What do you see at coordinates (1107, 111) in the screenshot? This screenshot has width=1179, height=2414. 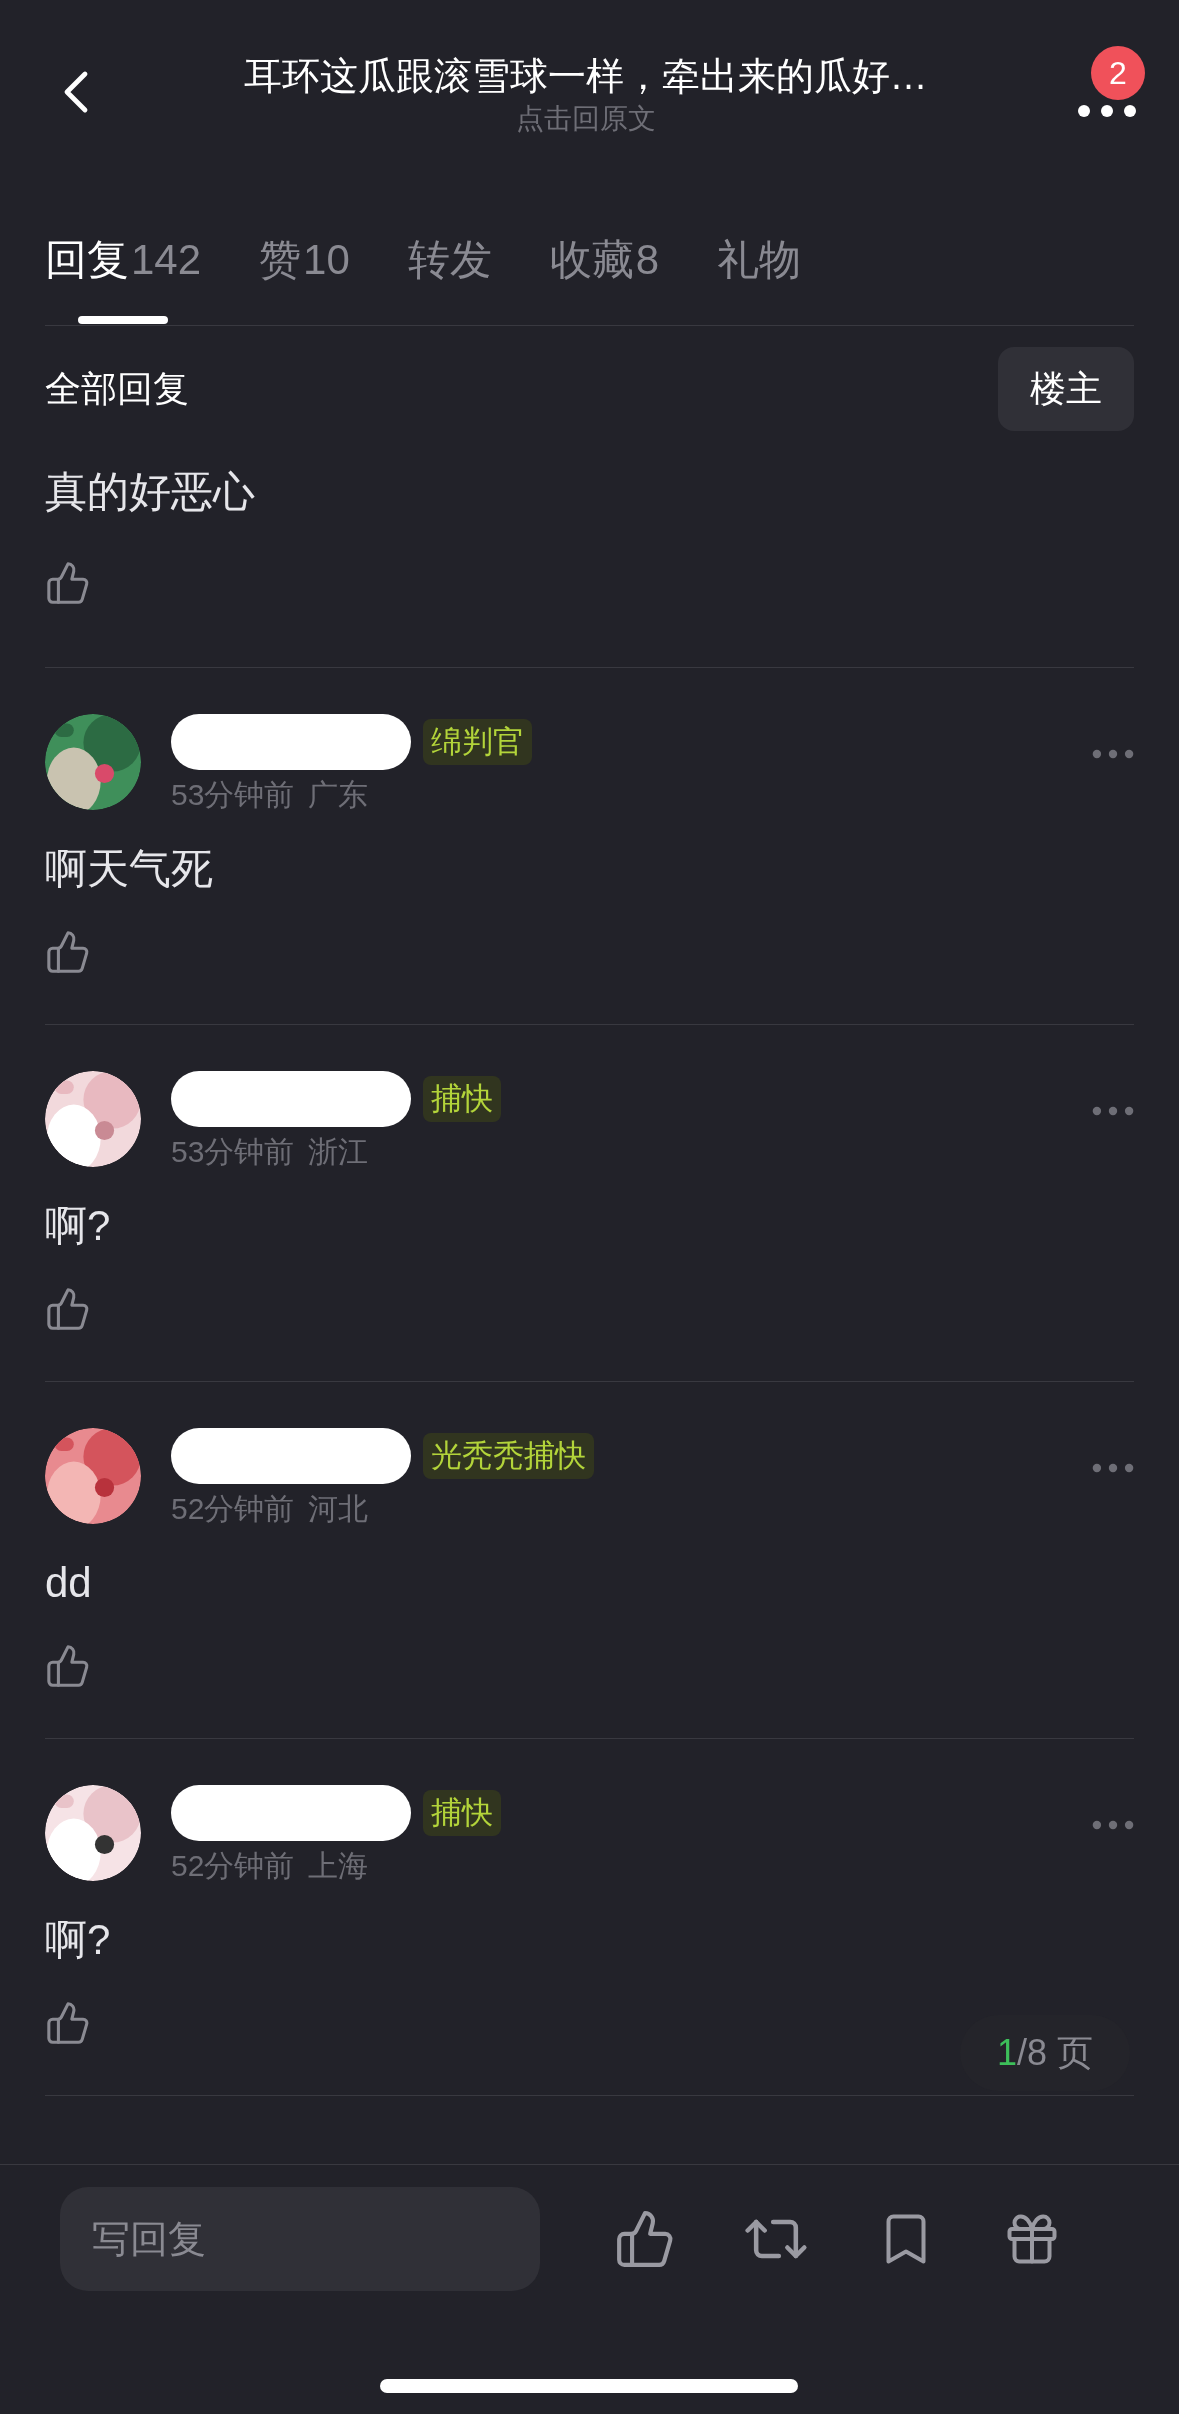 I see `more-icon` at bounding box center [1107, 111].